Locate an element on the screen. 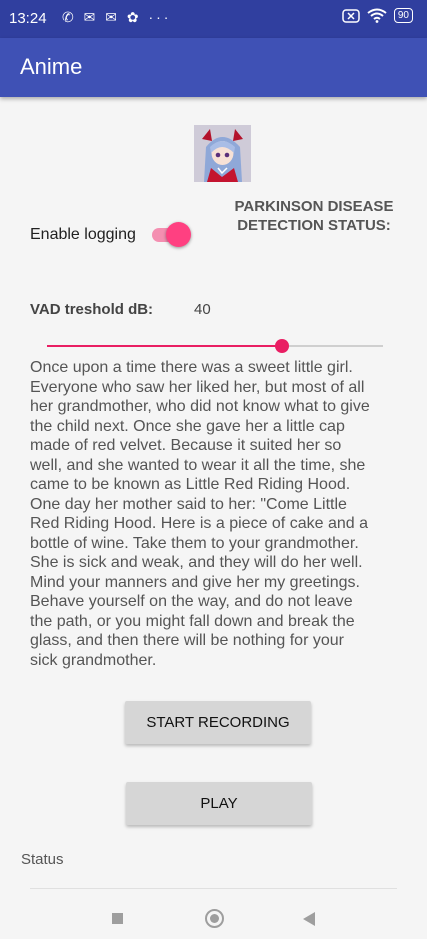  notification-icons: ✆ ✉ ✉ ✿ ··· is located at coordinates (117, 17).